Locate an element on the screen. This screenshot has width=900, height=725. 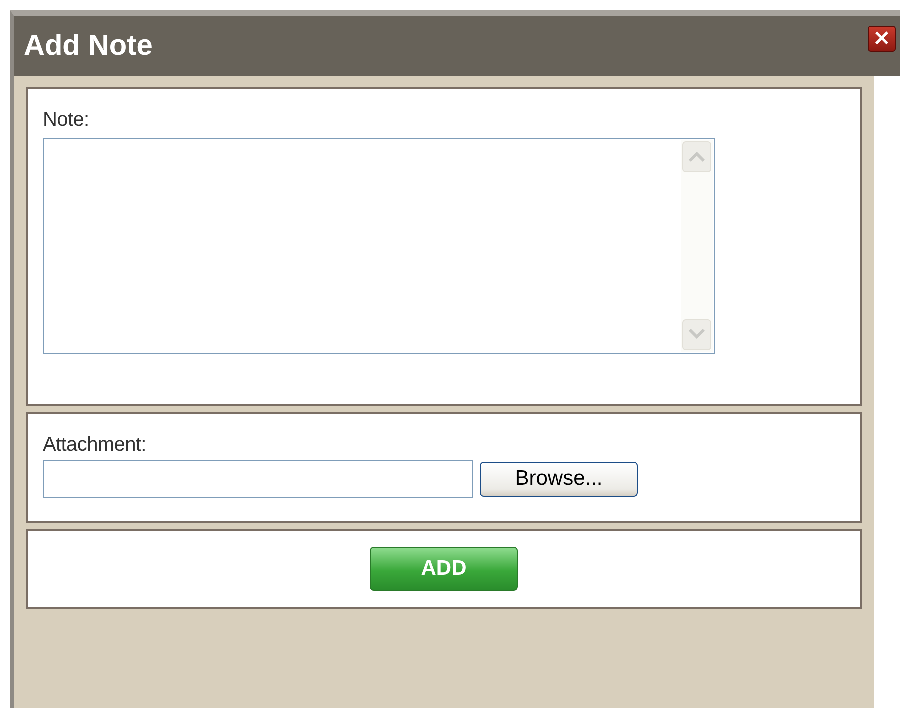
note-label: Note: is located at coordinates (66, 120).